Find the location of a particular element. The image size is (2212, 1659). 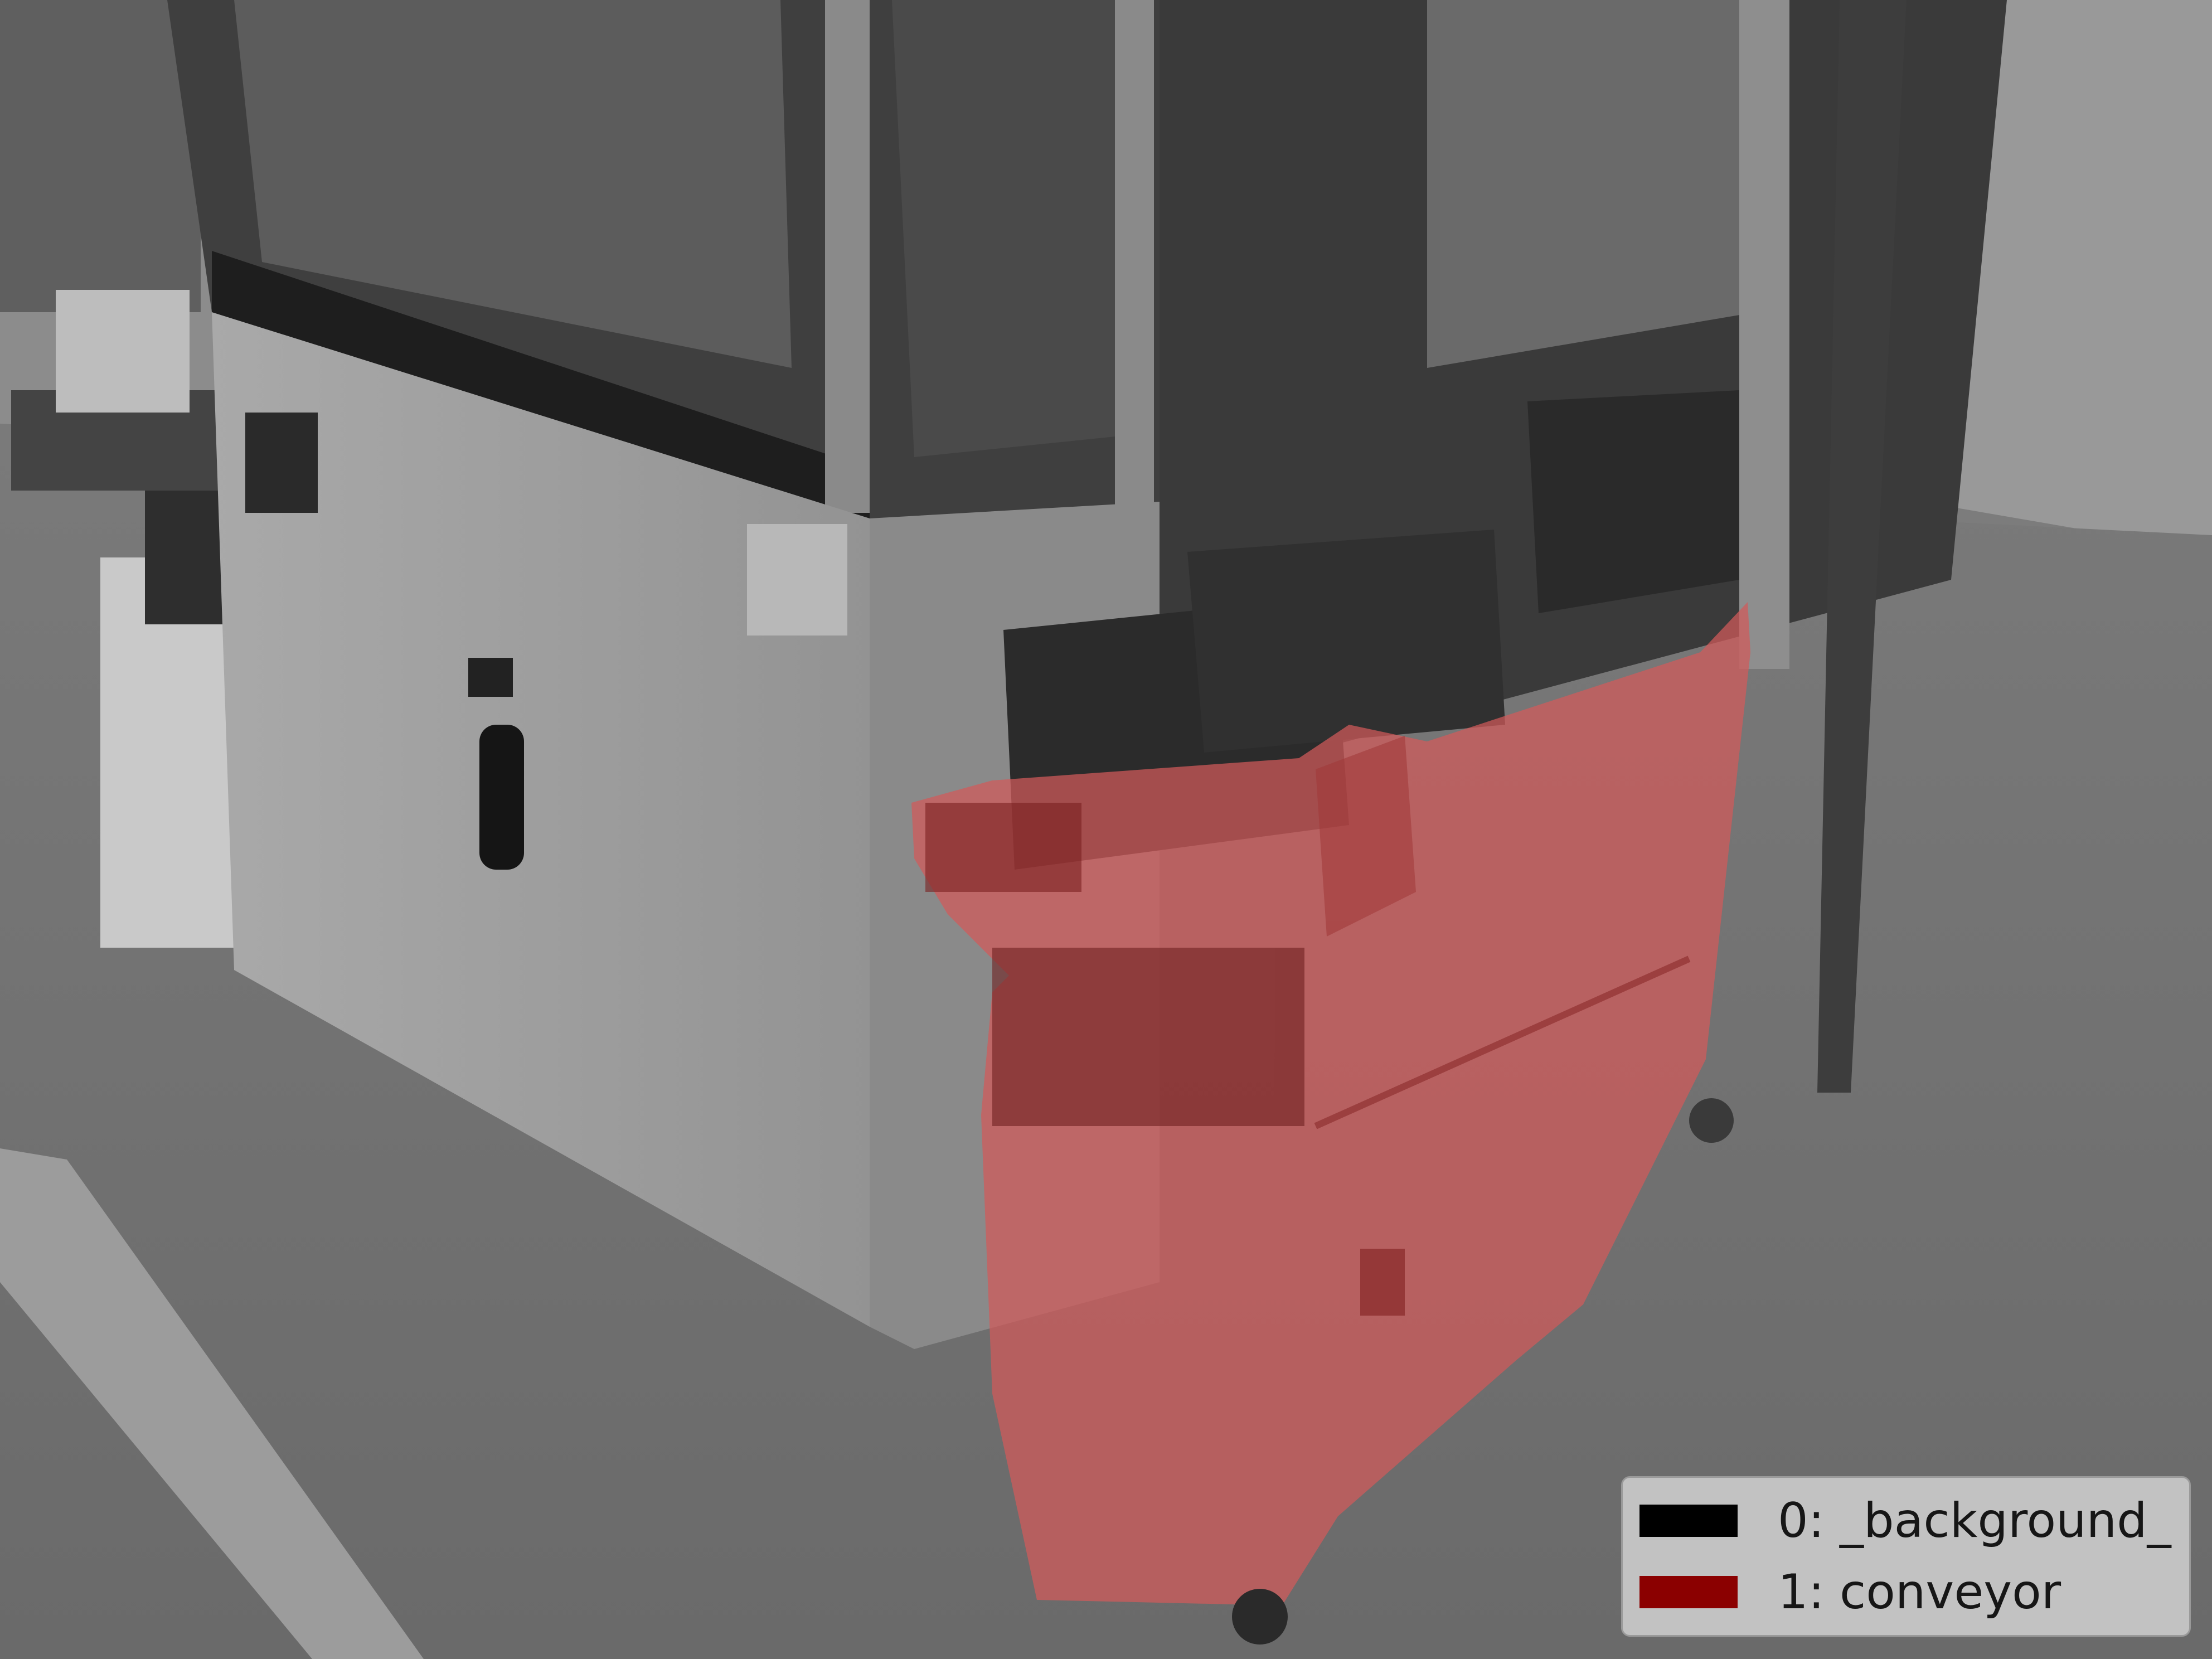

legend: 0: _background_ 1: conveyor is located at coordinates (1906, 1556).